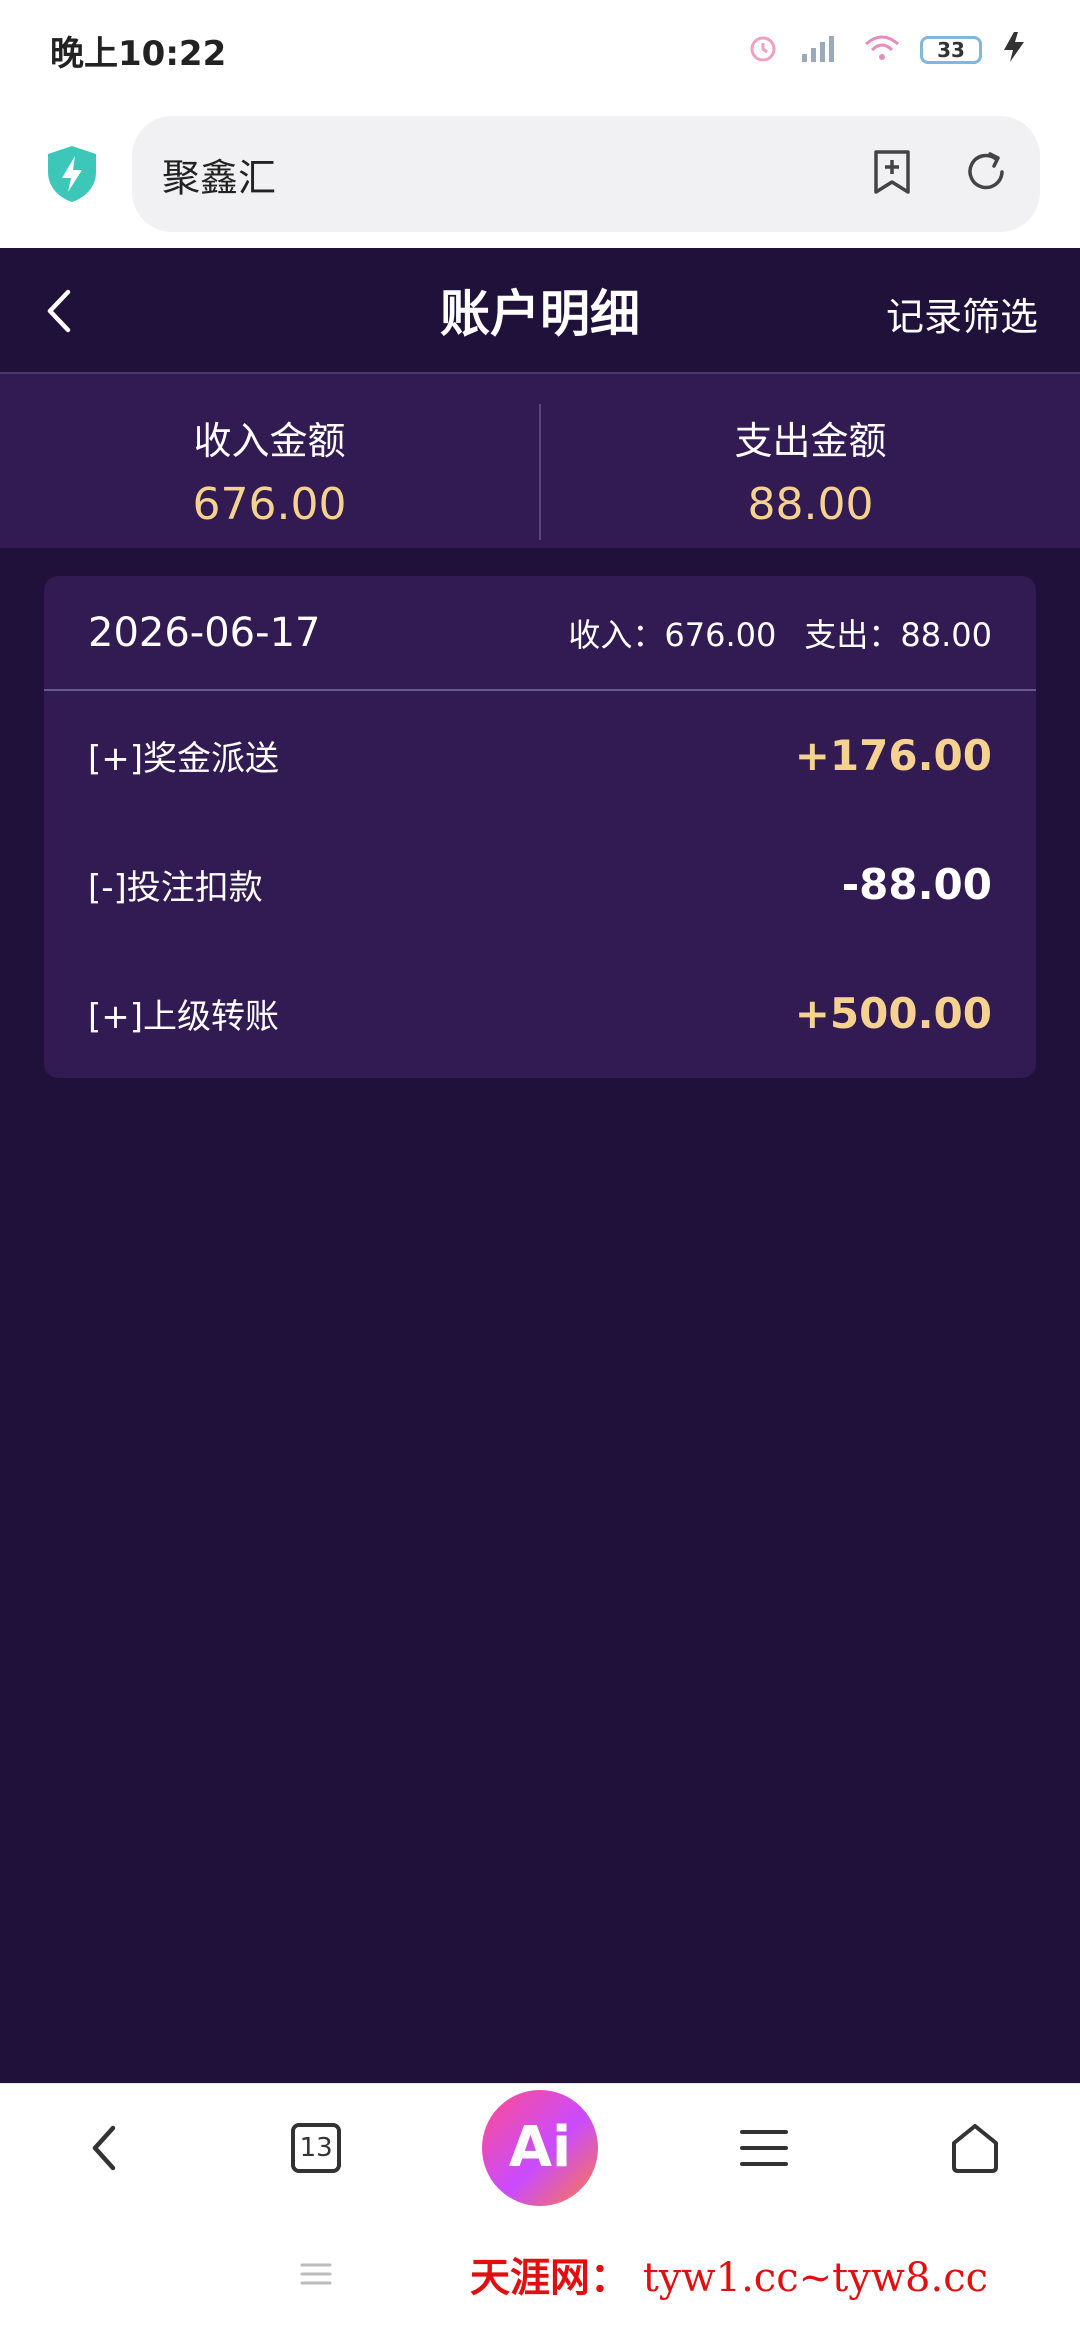  I want to click on expense-summary: 支出金额 88.00, so click(810, 461).